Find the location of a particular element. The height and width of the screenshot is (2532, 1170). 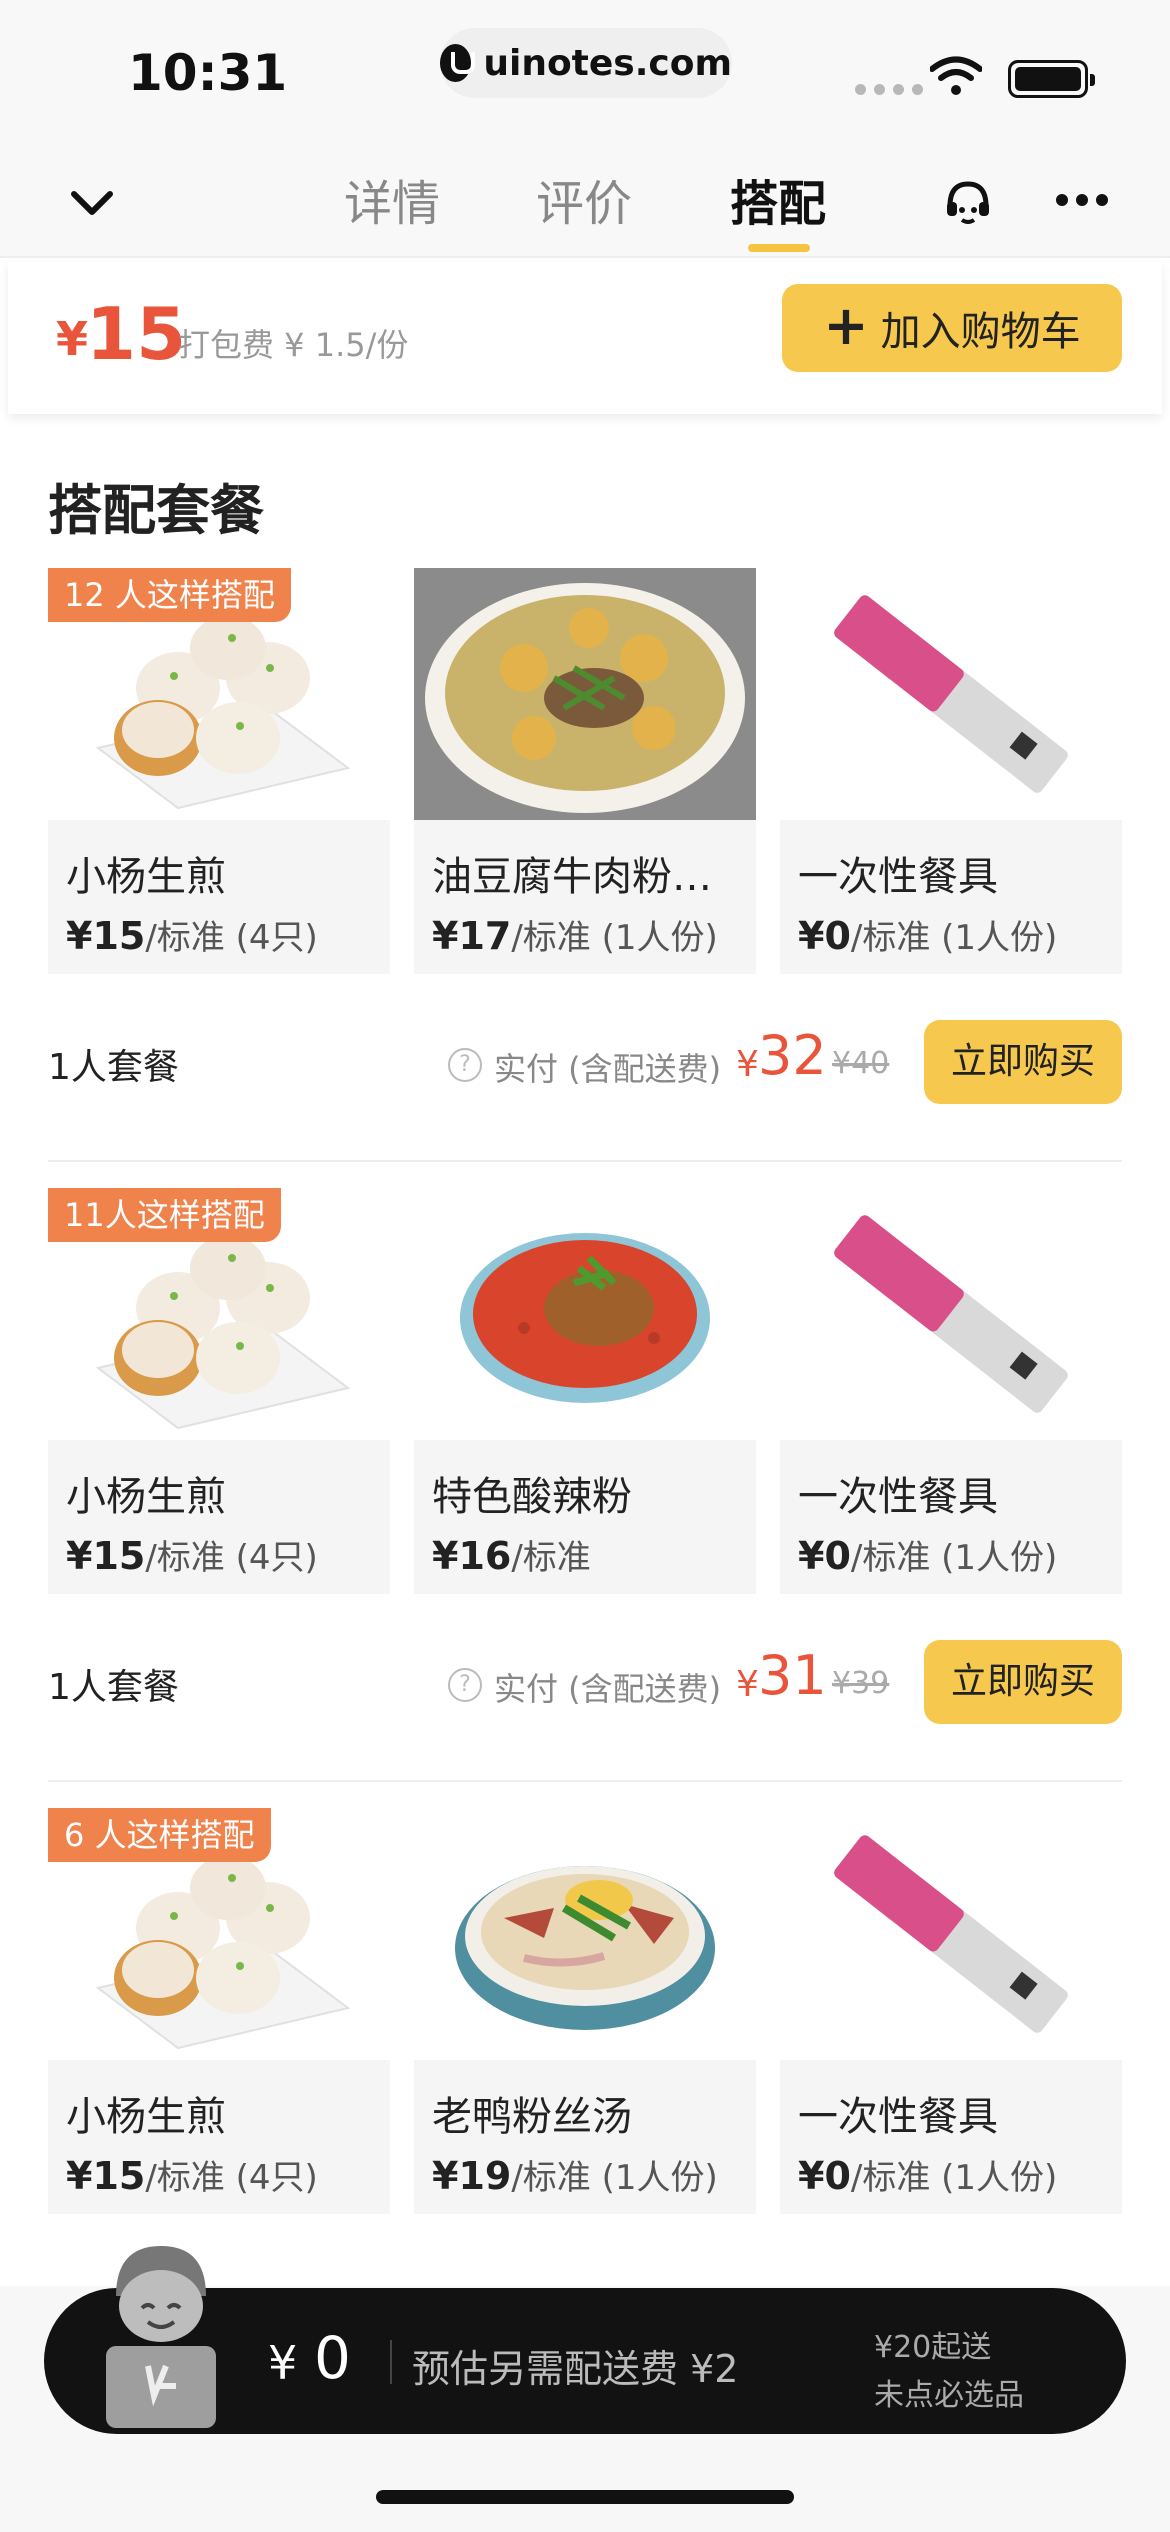

combo-footer: 1人套餐 ? 实付 (含配送费) ¥ 32 ¥40 立即购买 is located at coordinates (585, 1059).